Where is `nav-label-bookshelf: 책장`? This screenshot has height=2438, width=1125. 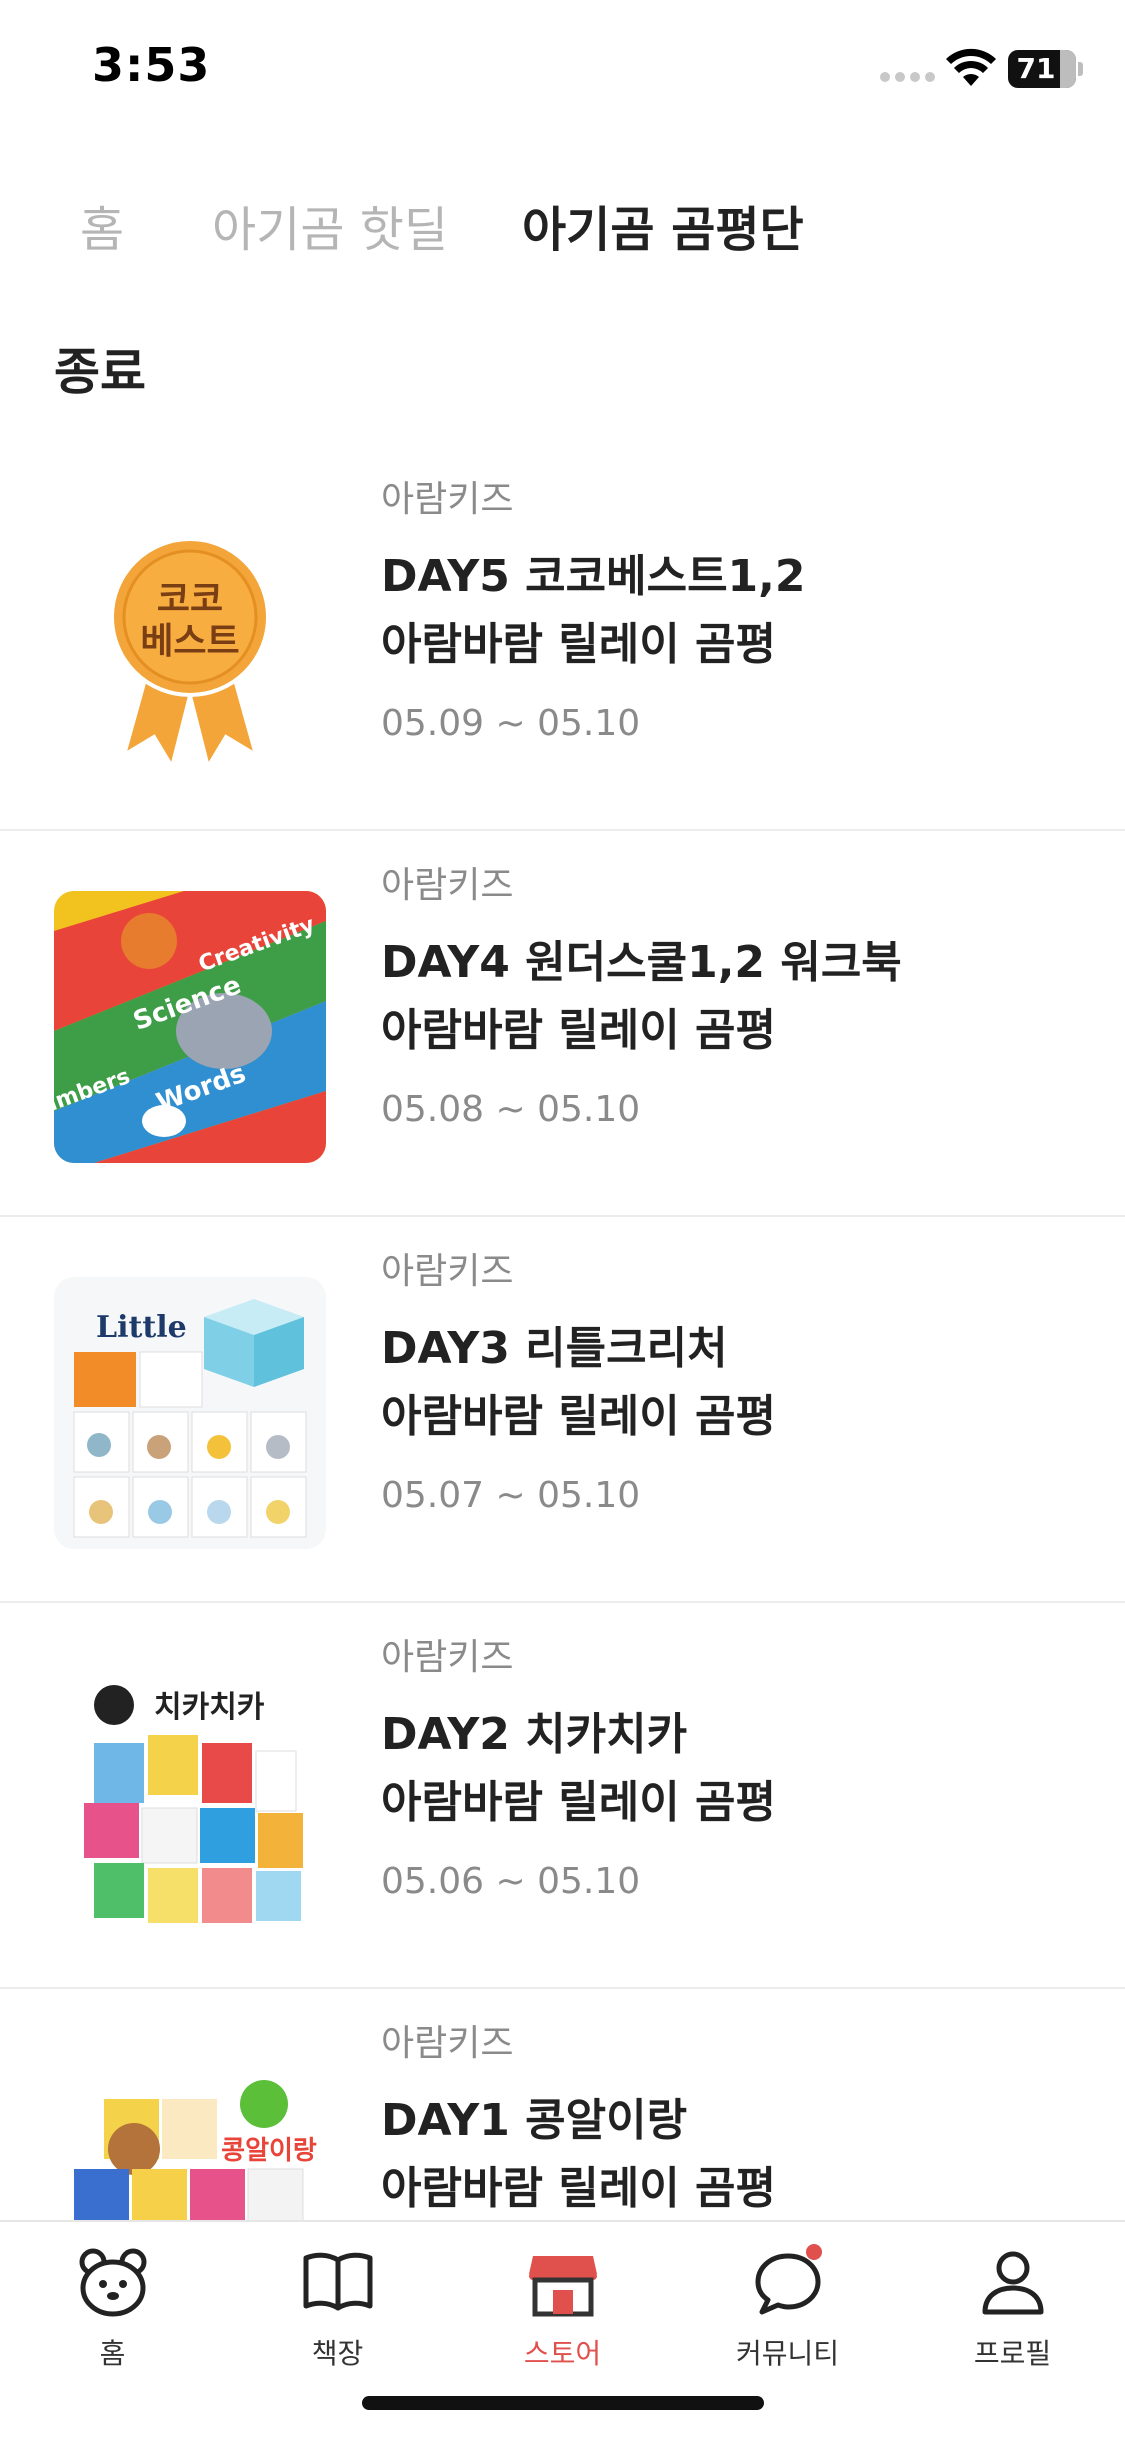 nav-label-bookshelf: 책장 is located at coordinates (337, 2353).